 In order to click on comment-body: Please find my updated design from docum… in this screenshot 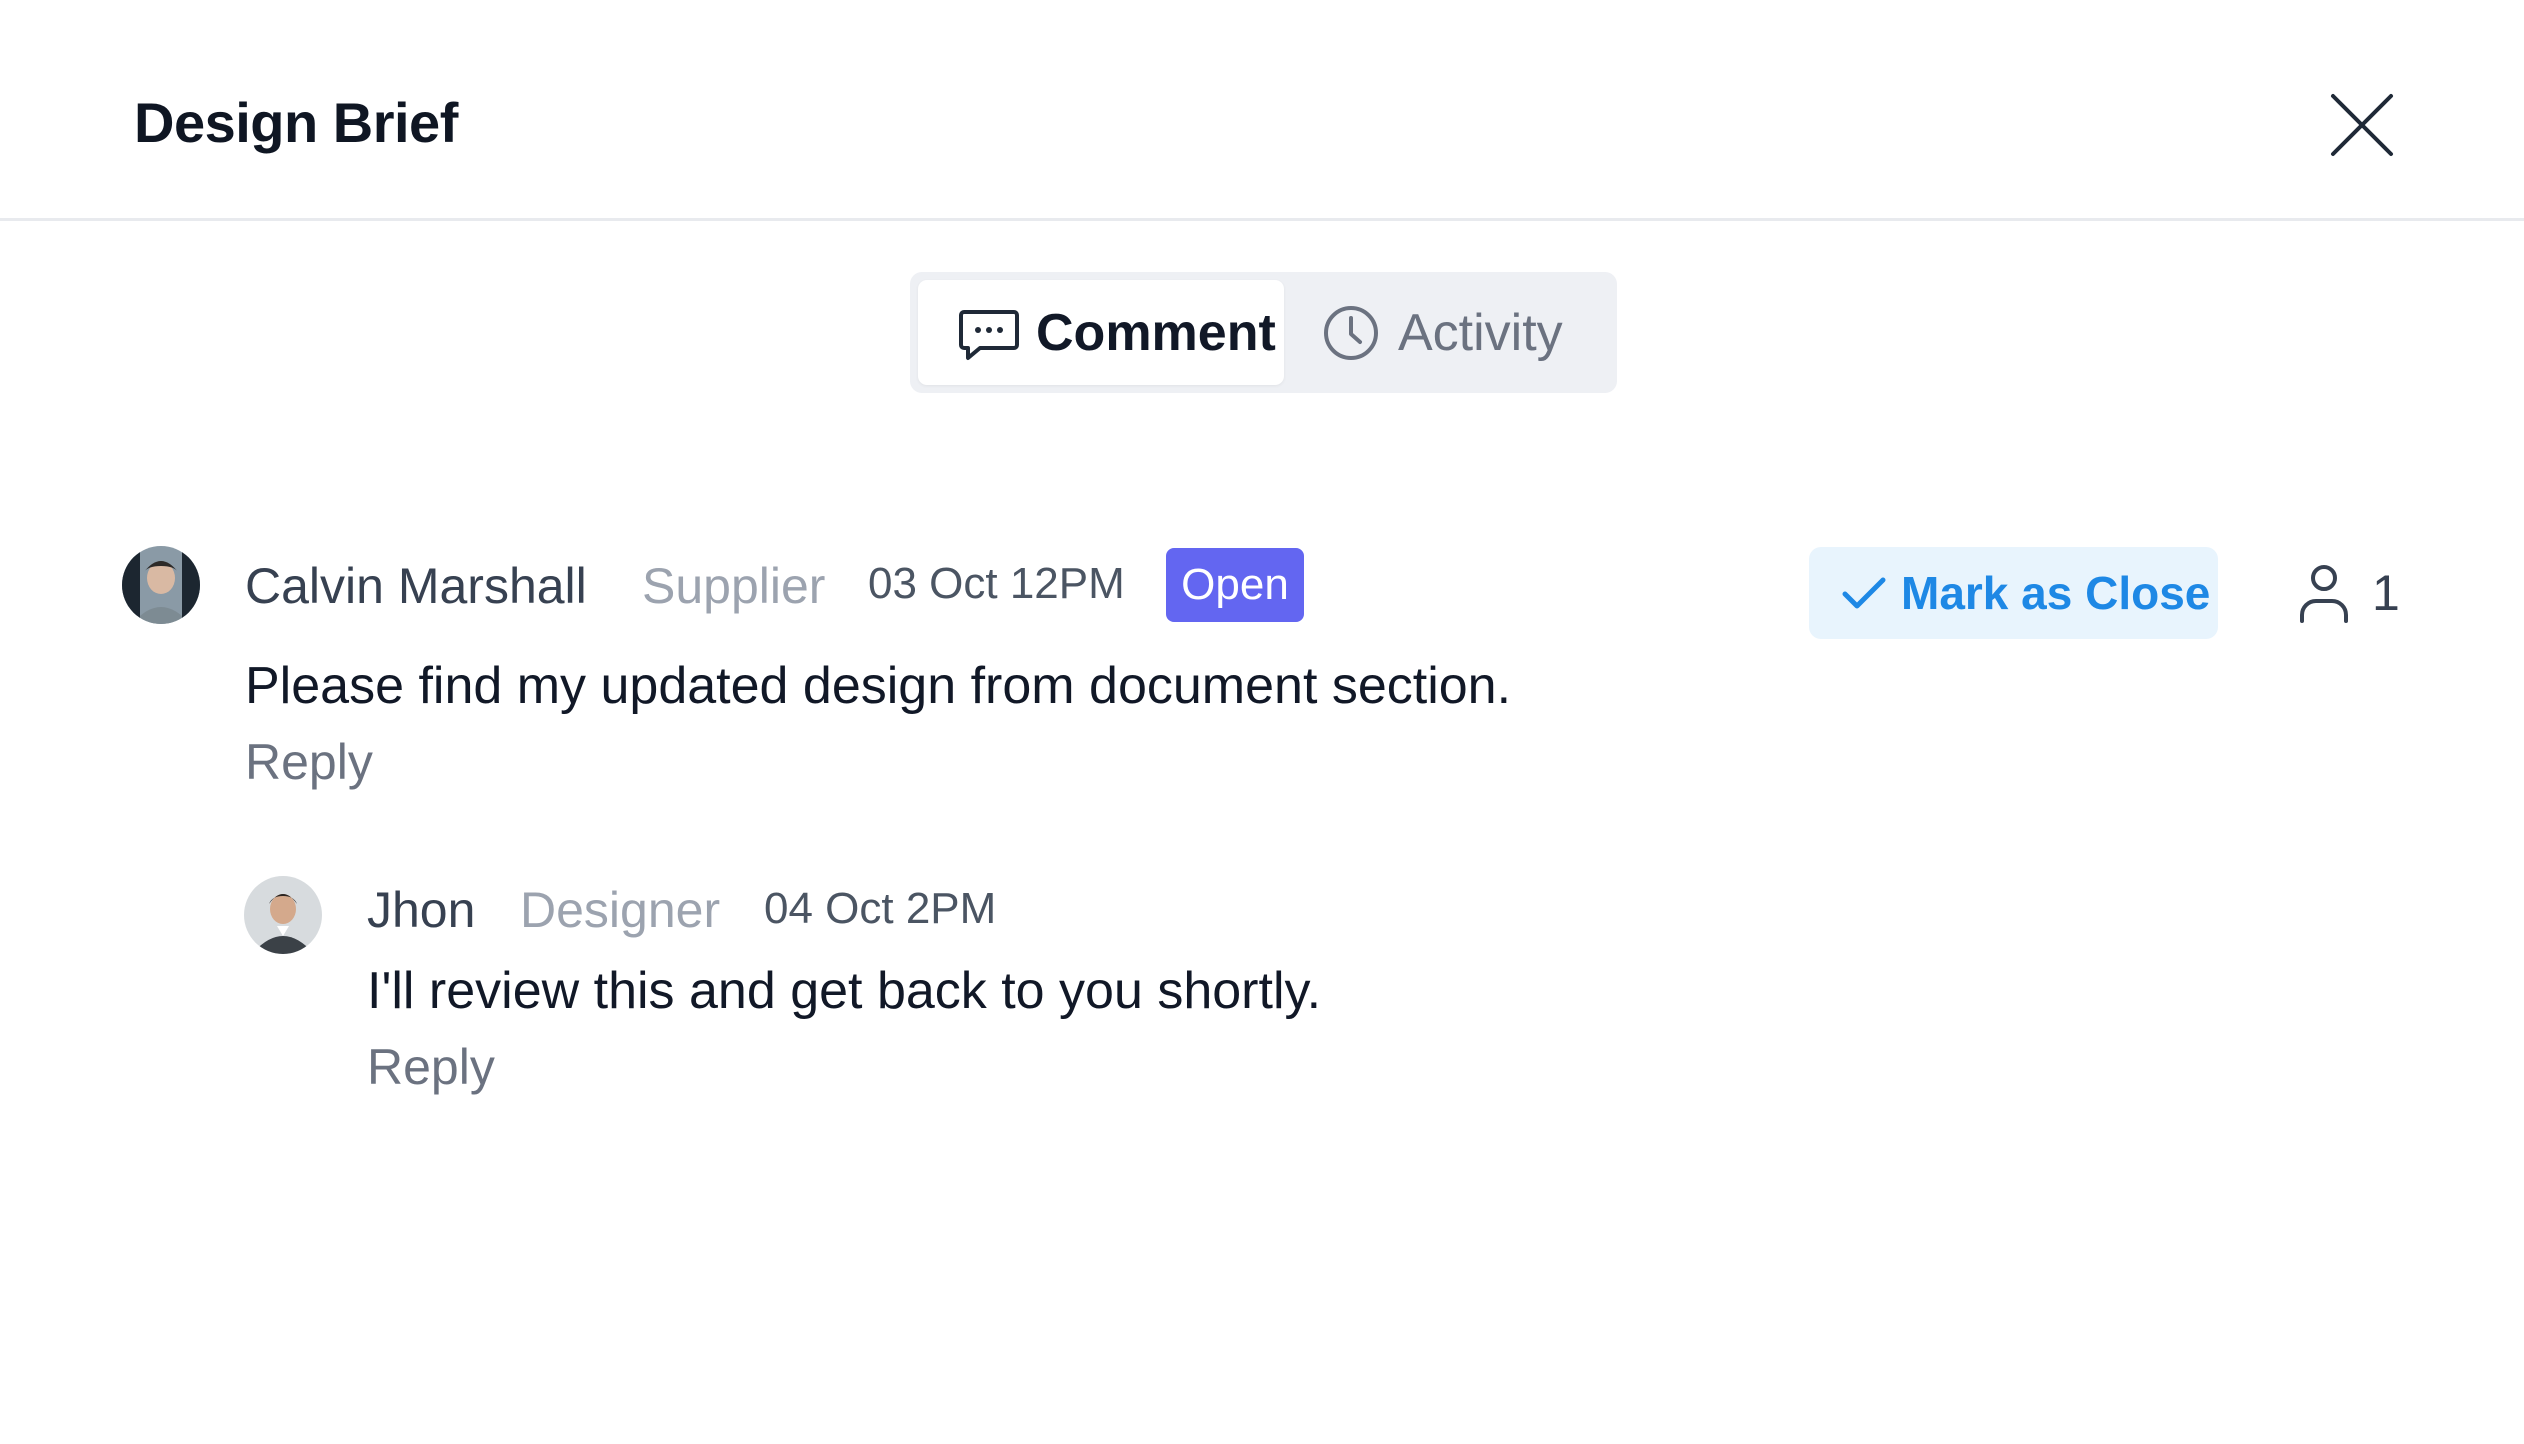, I will do `click(878, 686)`.